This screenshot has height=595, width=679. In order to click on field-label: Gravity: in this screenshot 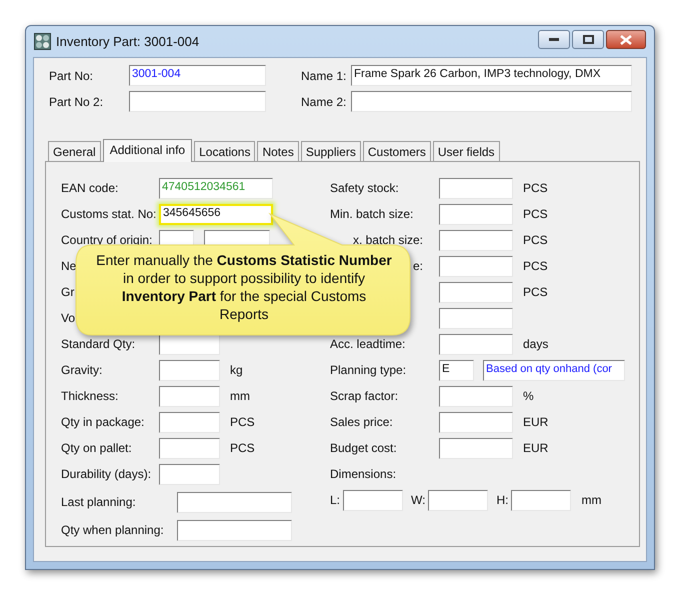, I will do `click(81, 370)`.